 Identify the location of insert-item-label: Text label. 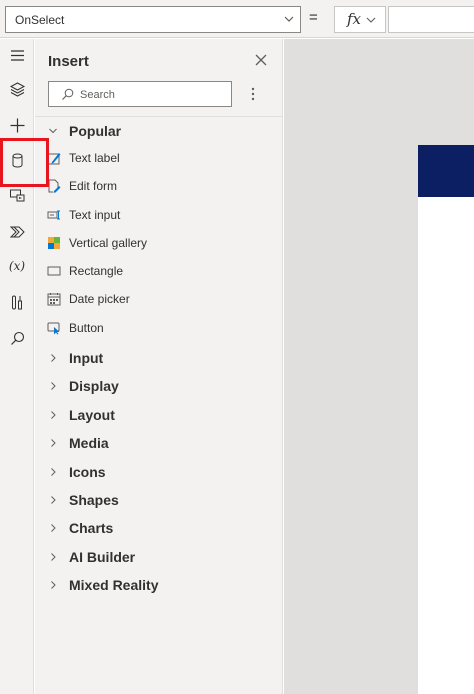
(94, 158).